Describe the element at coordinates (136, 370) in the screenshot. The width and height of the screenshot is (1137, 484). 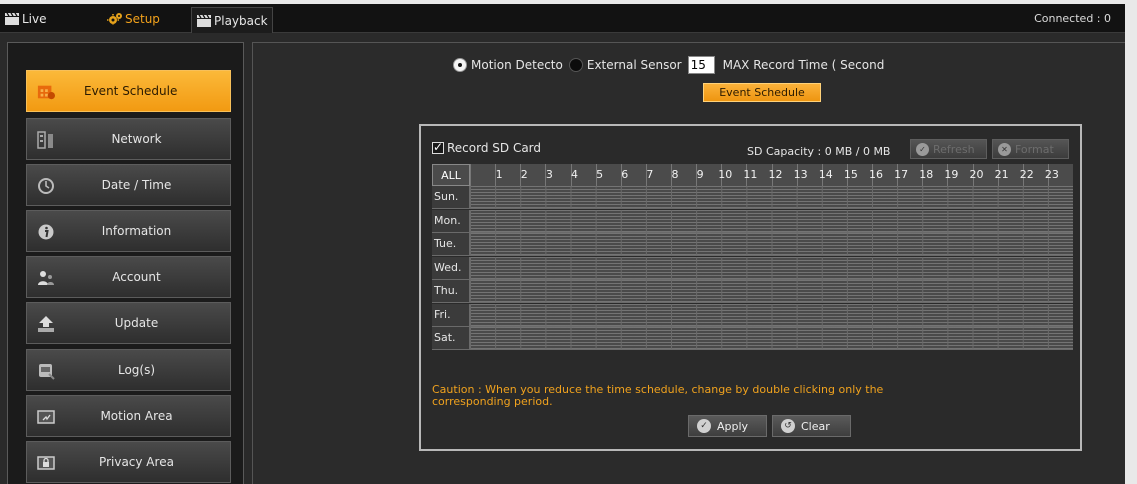
I see `sidebar-item-label: Log(s)` at that location.